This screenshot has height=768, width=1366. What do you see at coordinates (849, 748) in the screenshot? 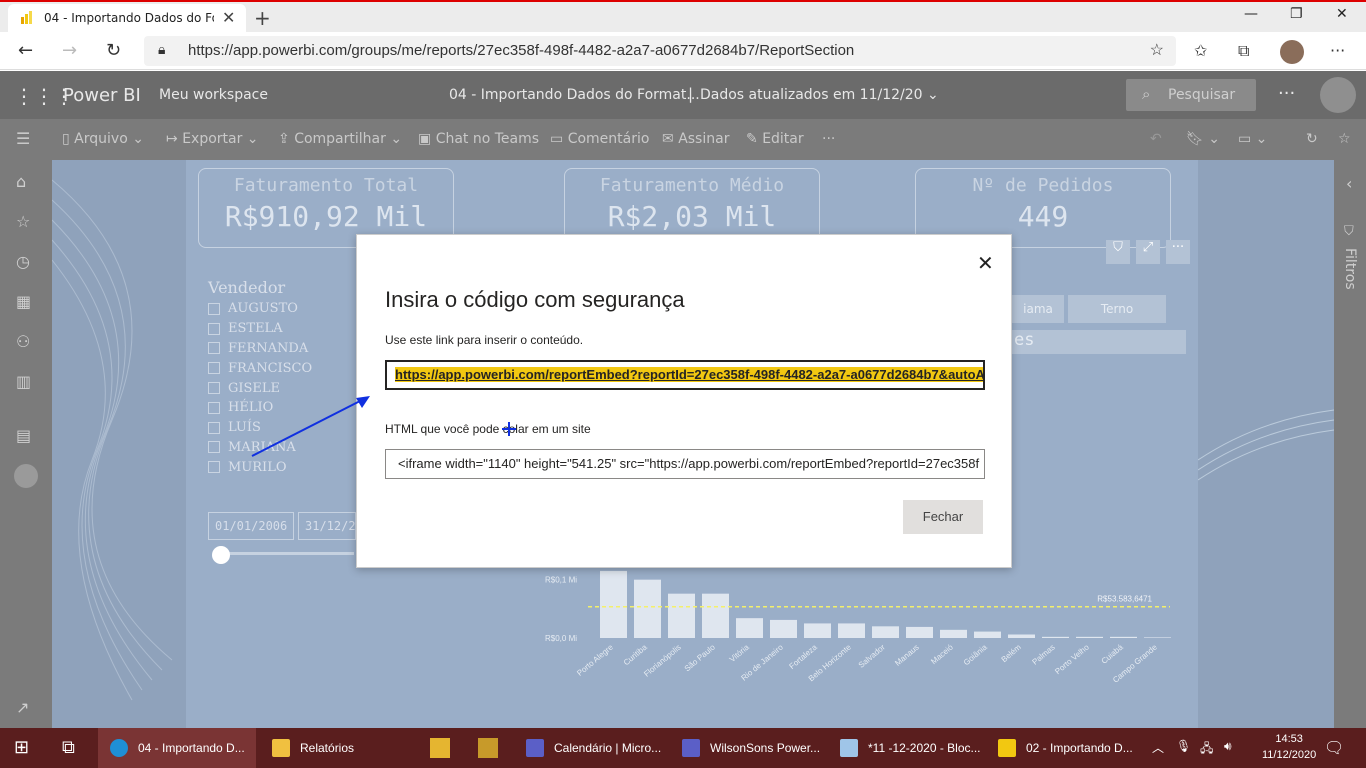
I see `notepad-icon` at bounding box center [849, 748].